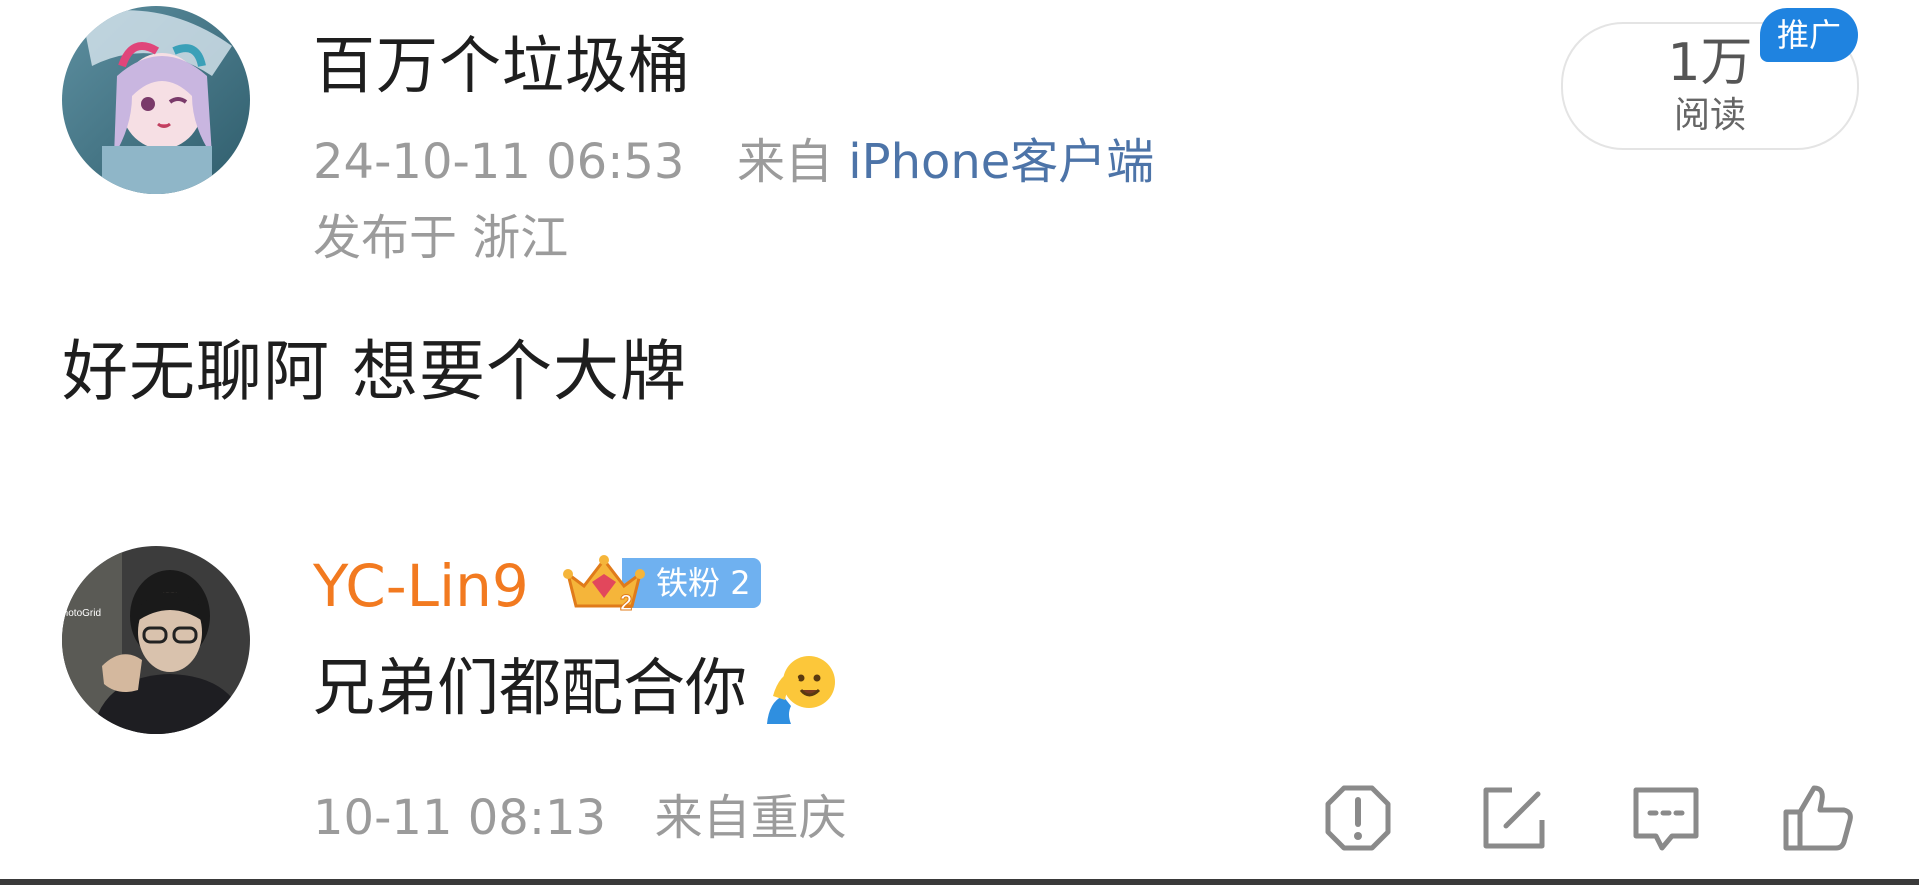  Describe the element at coordinates (421, 586) in the screenshot. I see `reply-author-name: YC-Lin9` at that location.